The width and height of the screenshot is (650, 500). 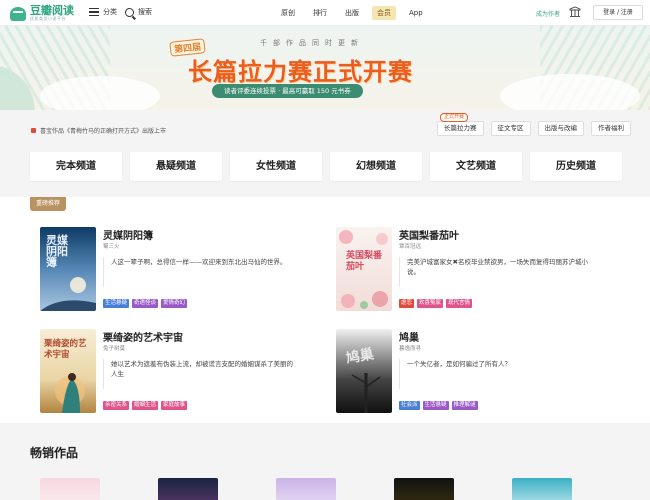 I want to click on channel-fantasy: 幻想频道, so click(x=376, y=166).